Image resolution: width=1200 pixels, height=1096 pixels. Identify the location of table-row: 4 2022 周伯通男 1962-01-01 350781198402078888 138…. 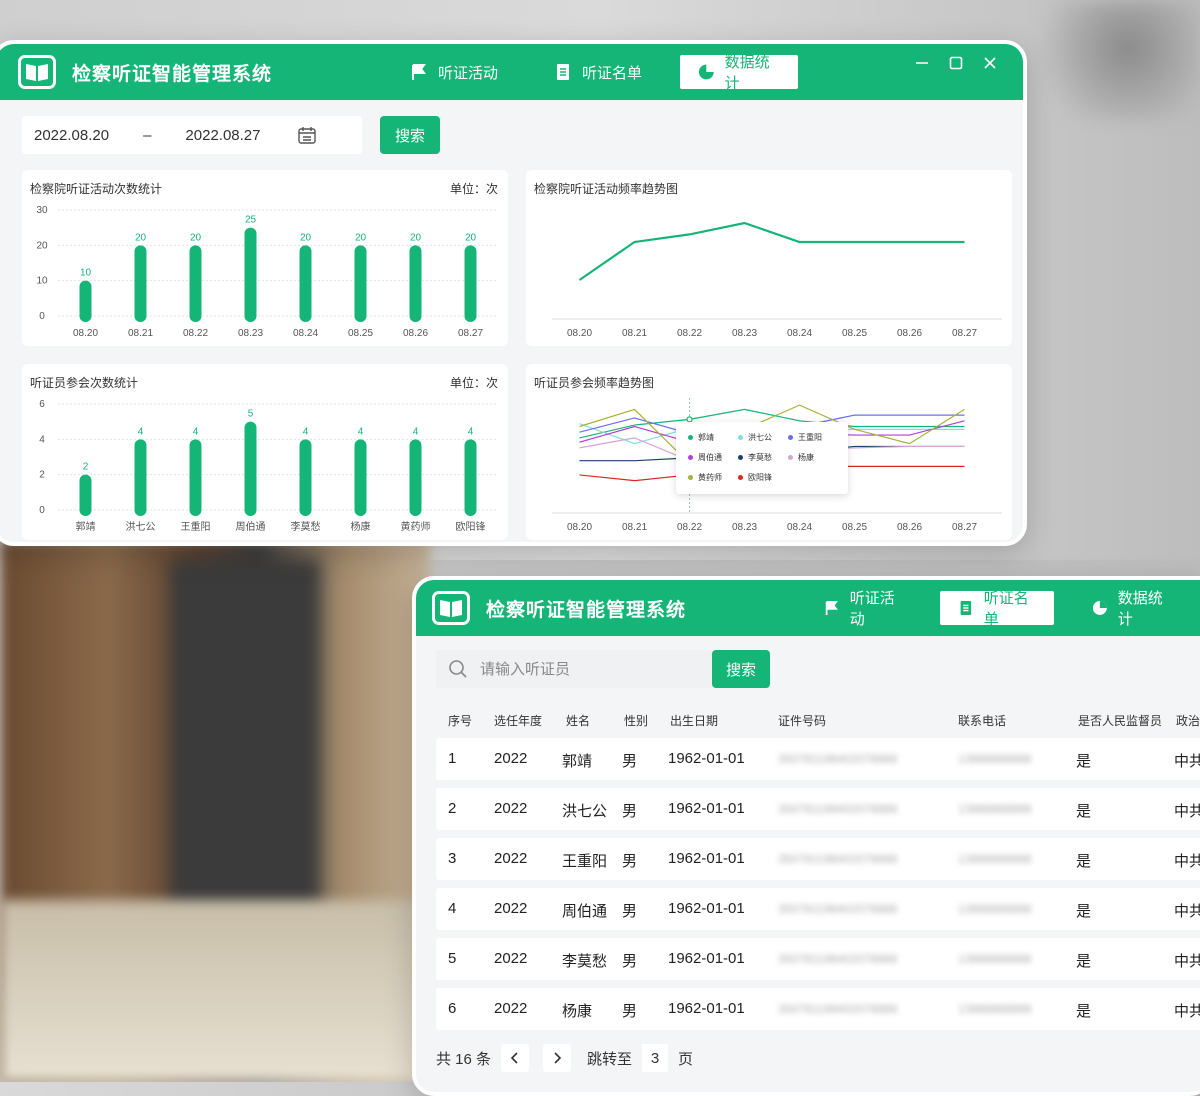
(818, 909).